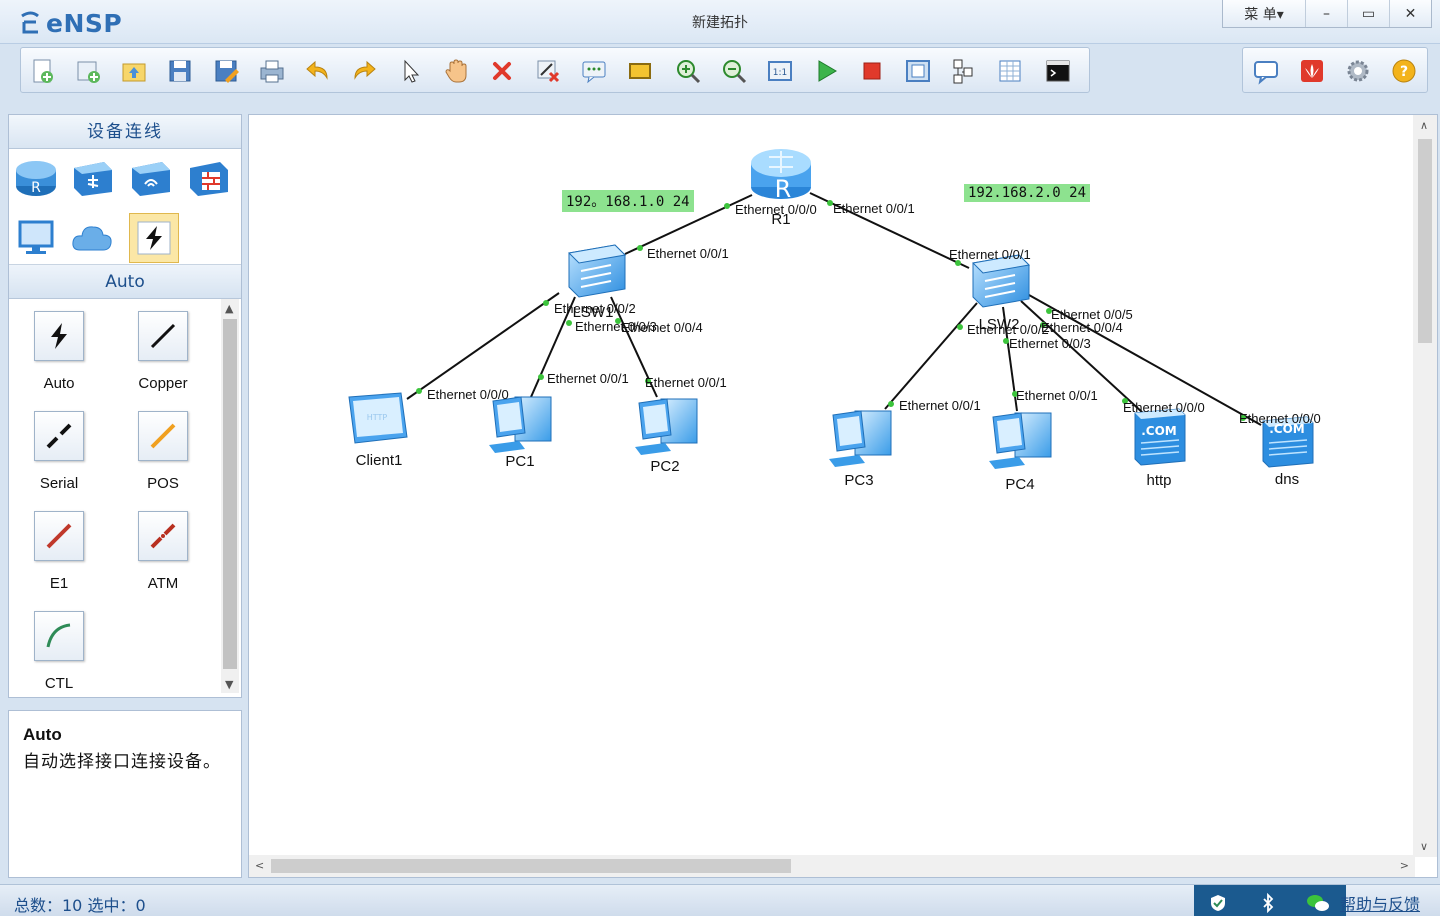 This screenshot has width=1440, height=916. Describe the element at coordinates (88, 71) in the screenshot. I see `new-example-icon` at that location.